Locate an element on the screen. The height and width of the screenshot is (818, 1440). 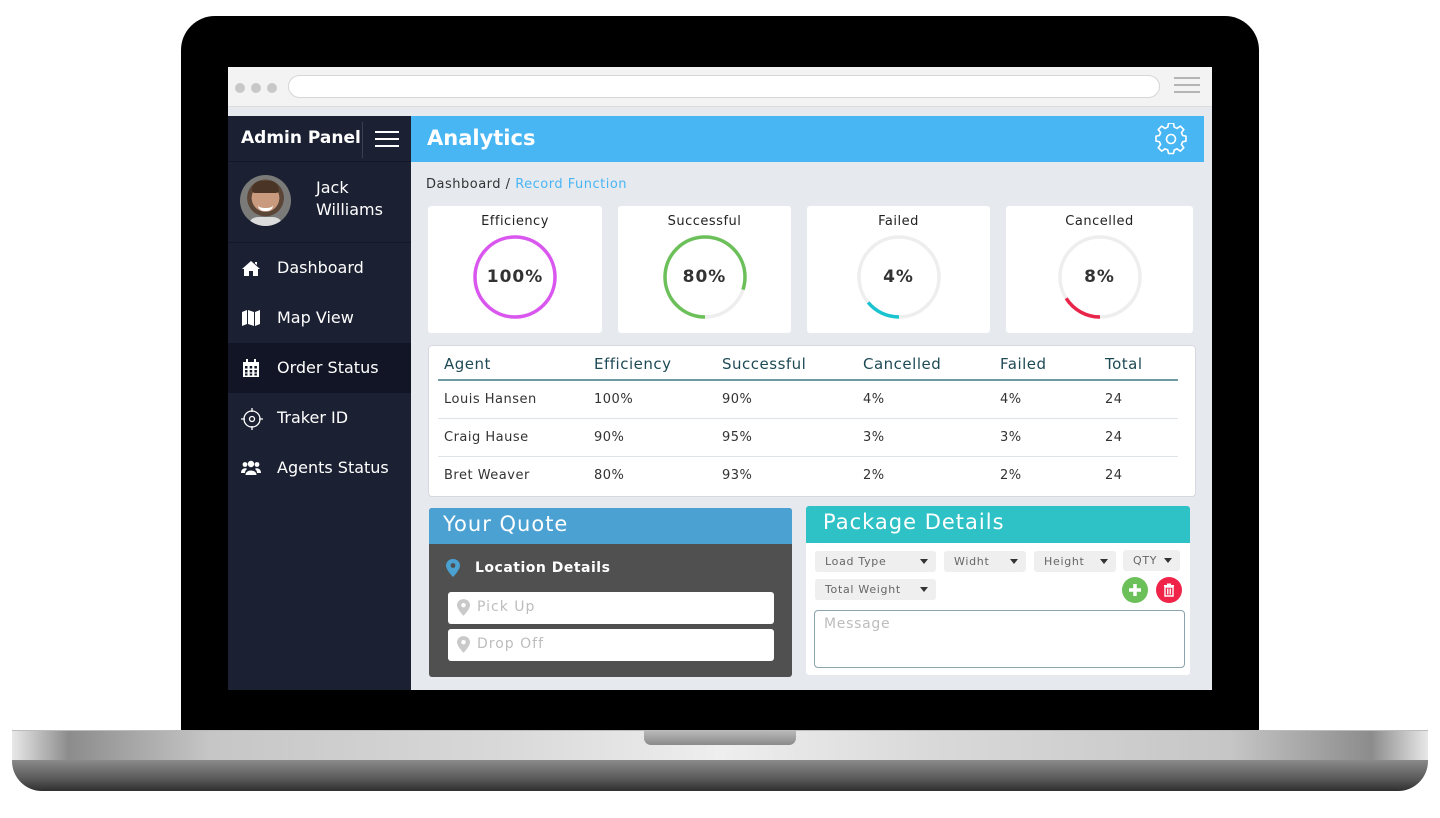
user-name: Jack Williams is located at coordinates (349, 198).